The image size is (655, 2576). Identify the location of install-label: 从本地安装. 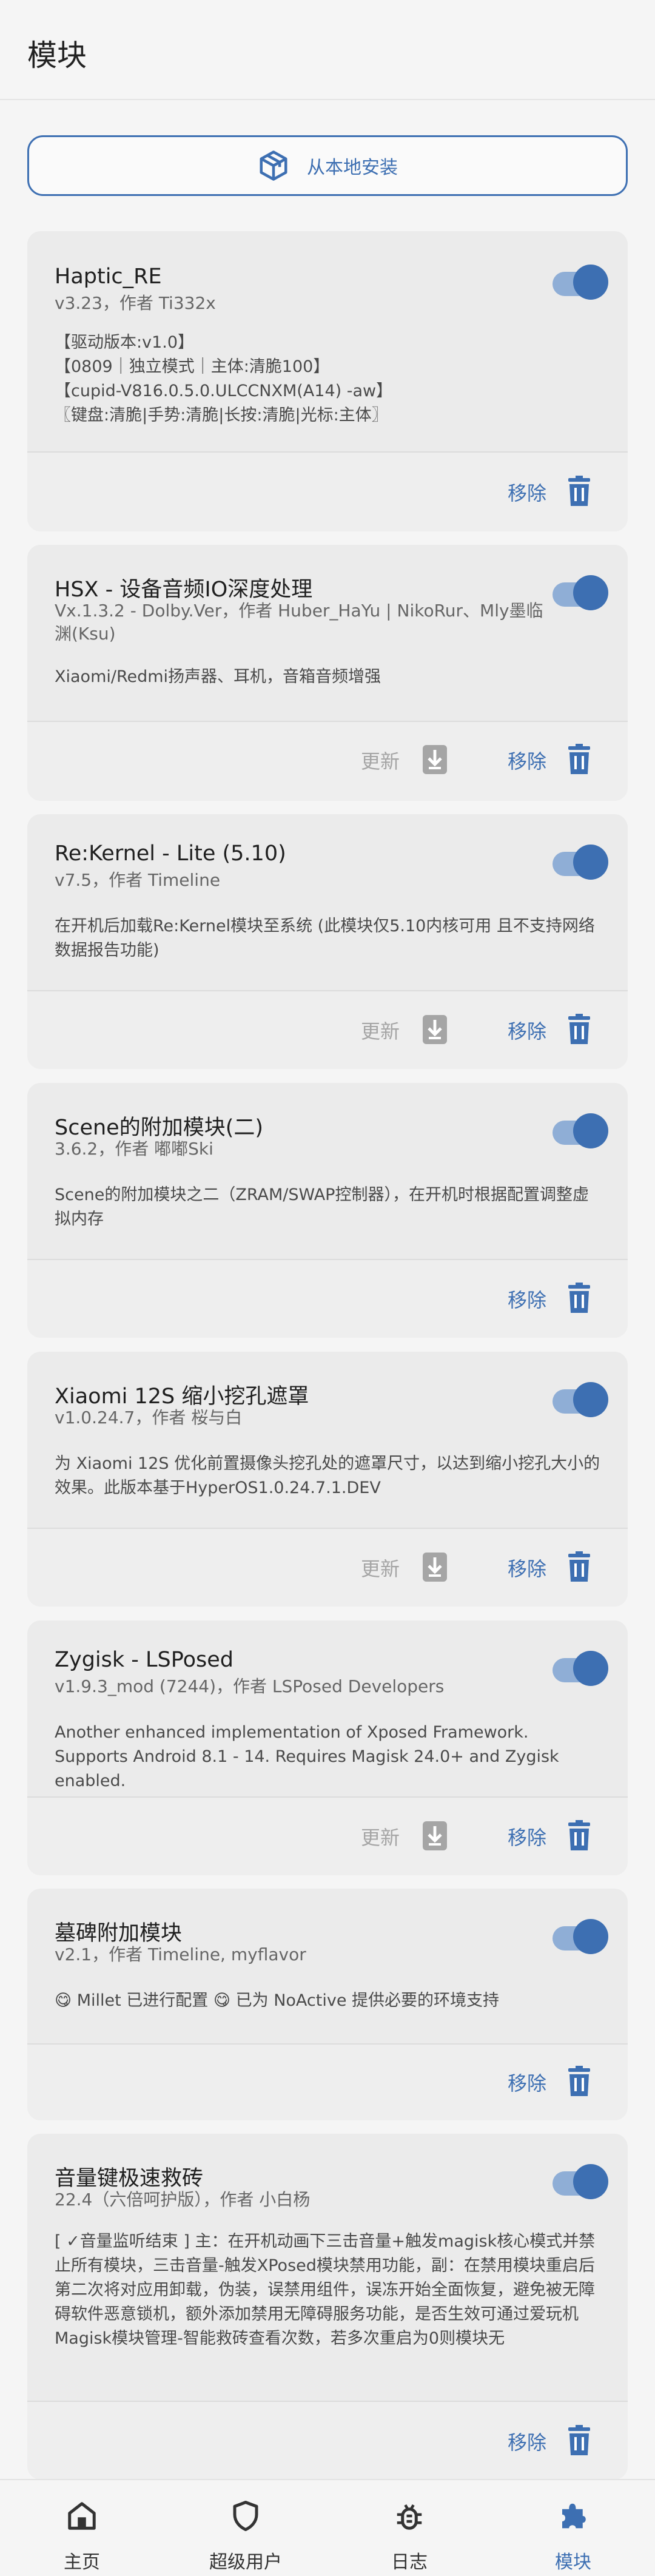
(353, 167).